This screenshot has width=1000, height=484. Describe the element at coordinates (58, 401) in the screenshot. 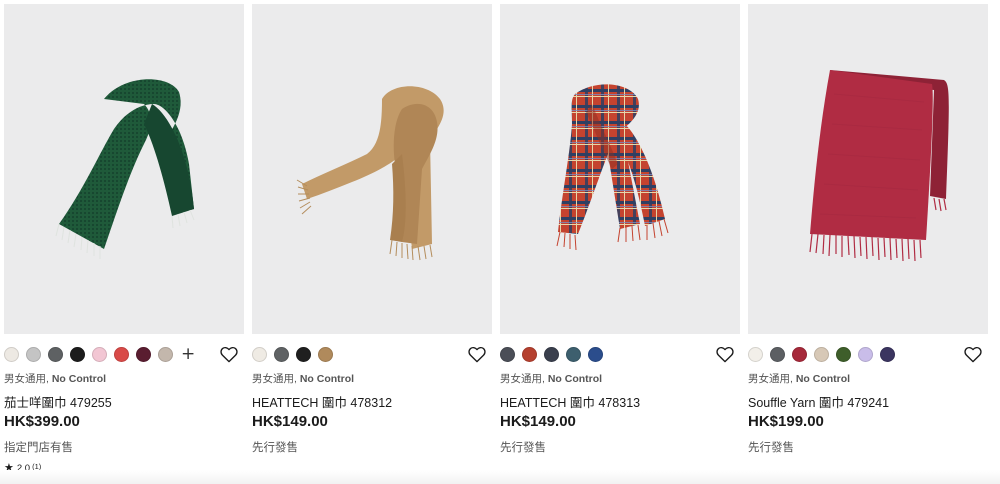

I see `product-name: 茄士咩圍巾 479255` at that location.